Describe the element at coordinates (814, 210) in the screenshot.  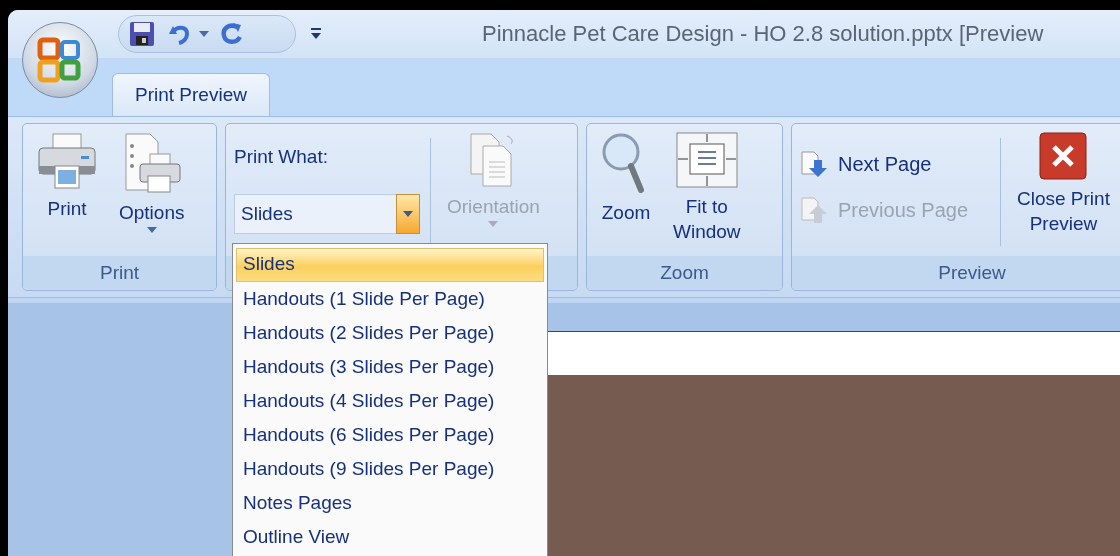
I see `page-up-arrow-icon` at that location.